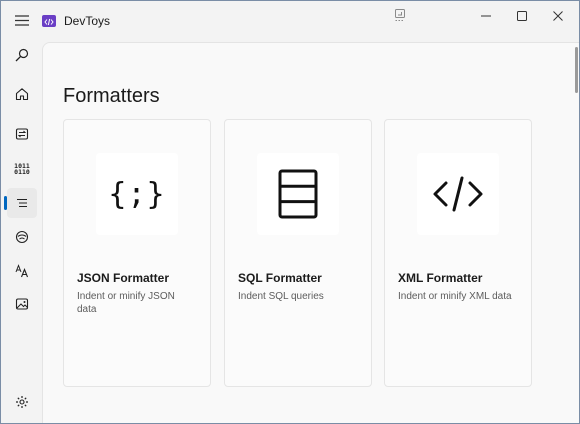 The image size is (580, 424). I want to click on graphic-icon, so click(22, 304).